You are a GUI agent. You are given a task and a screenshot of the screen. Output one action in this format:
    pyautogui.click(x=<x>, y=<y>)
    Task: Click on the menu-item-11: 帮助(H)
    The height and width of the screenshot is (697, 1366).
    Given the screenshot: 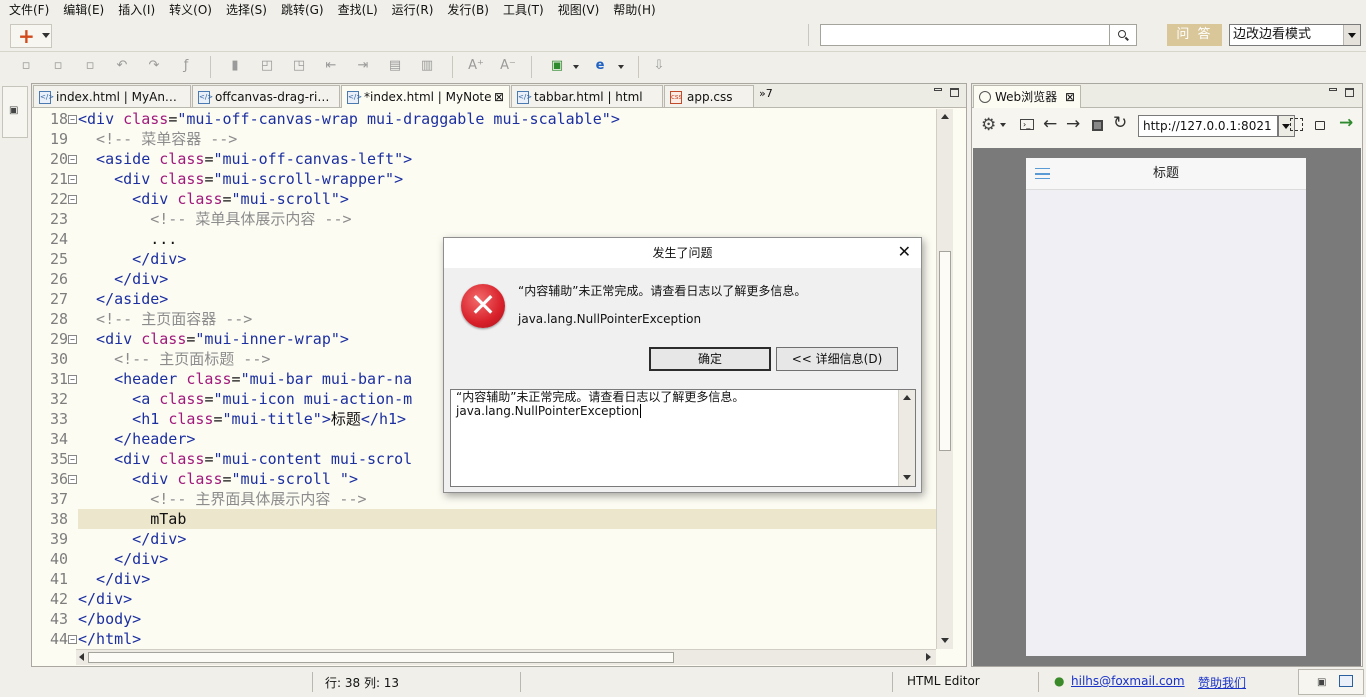 What is the action you would take?
    pyautogui.click(x=634, y=10)
    